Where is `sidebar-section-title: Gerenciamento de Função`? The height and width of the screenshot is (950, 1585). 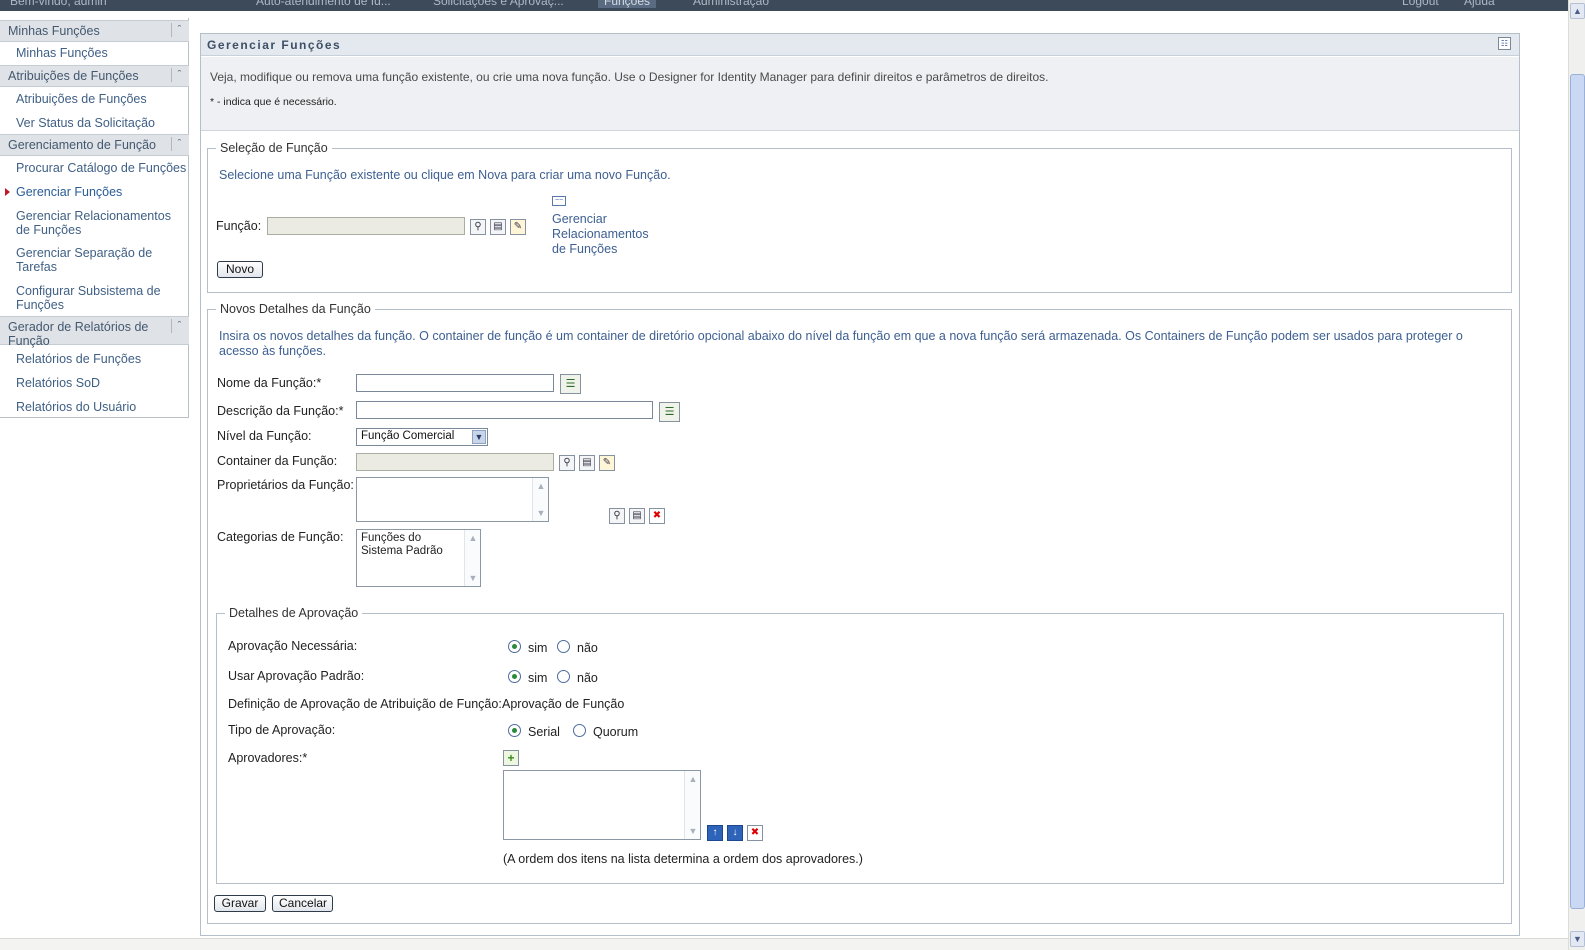
sidebar-section-title: Gerenciamento de Função is located at coordinates (82, 145).